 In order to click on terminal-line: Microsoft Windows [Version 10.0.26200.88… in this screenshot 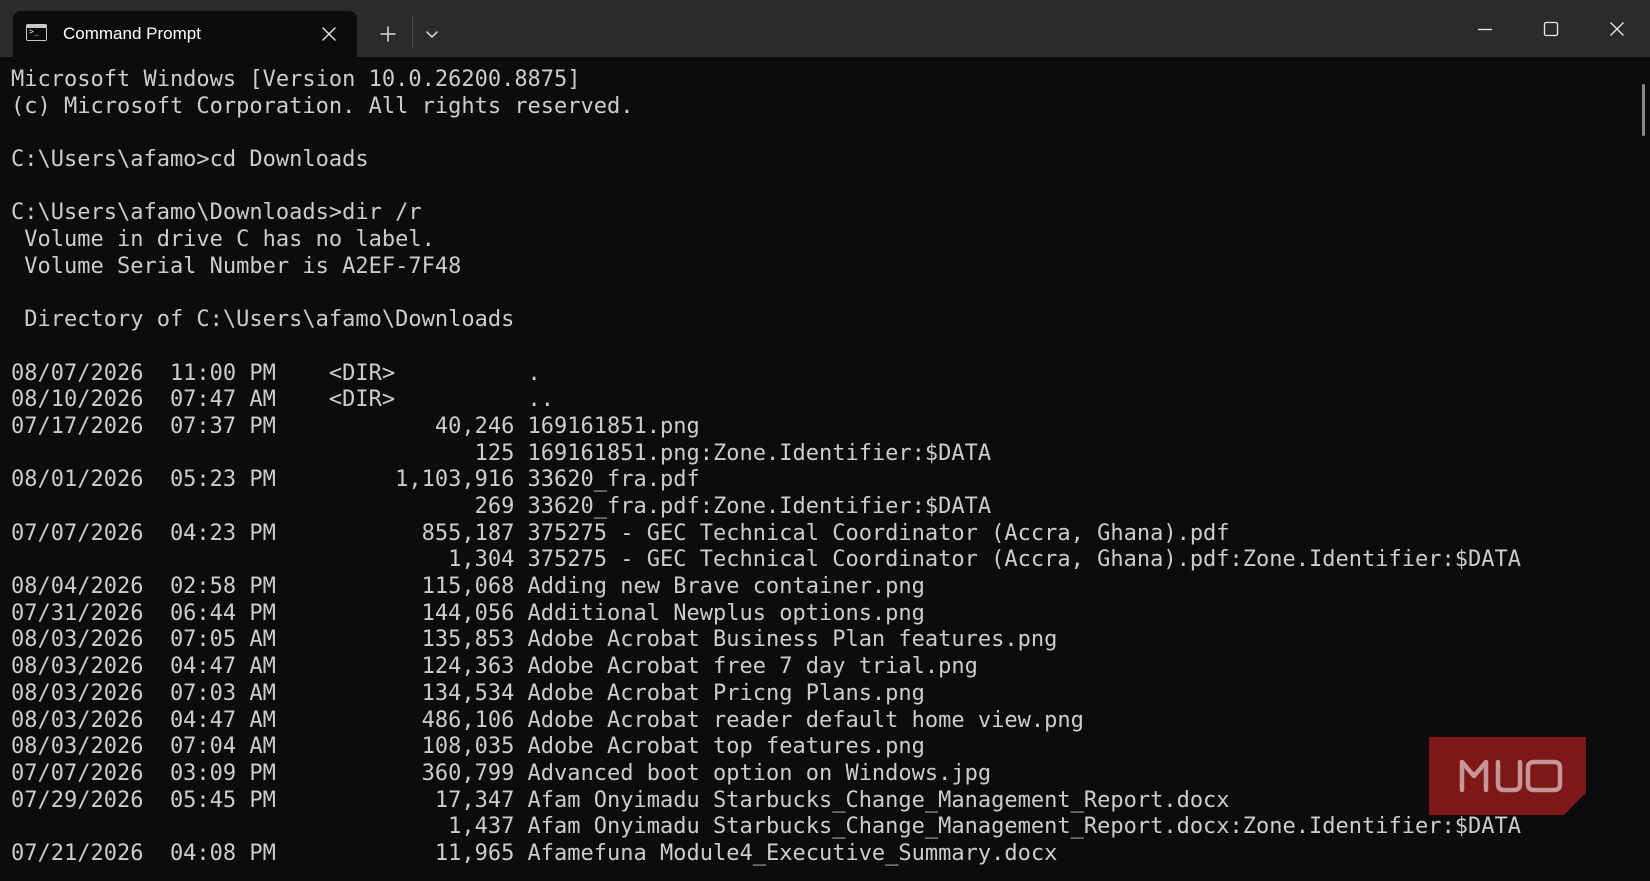, I will do `click(296, 79)`.